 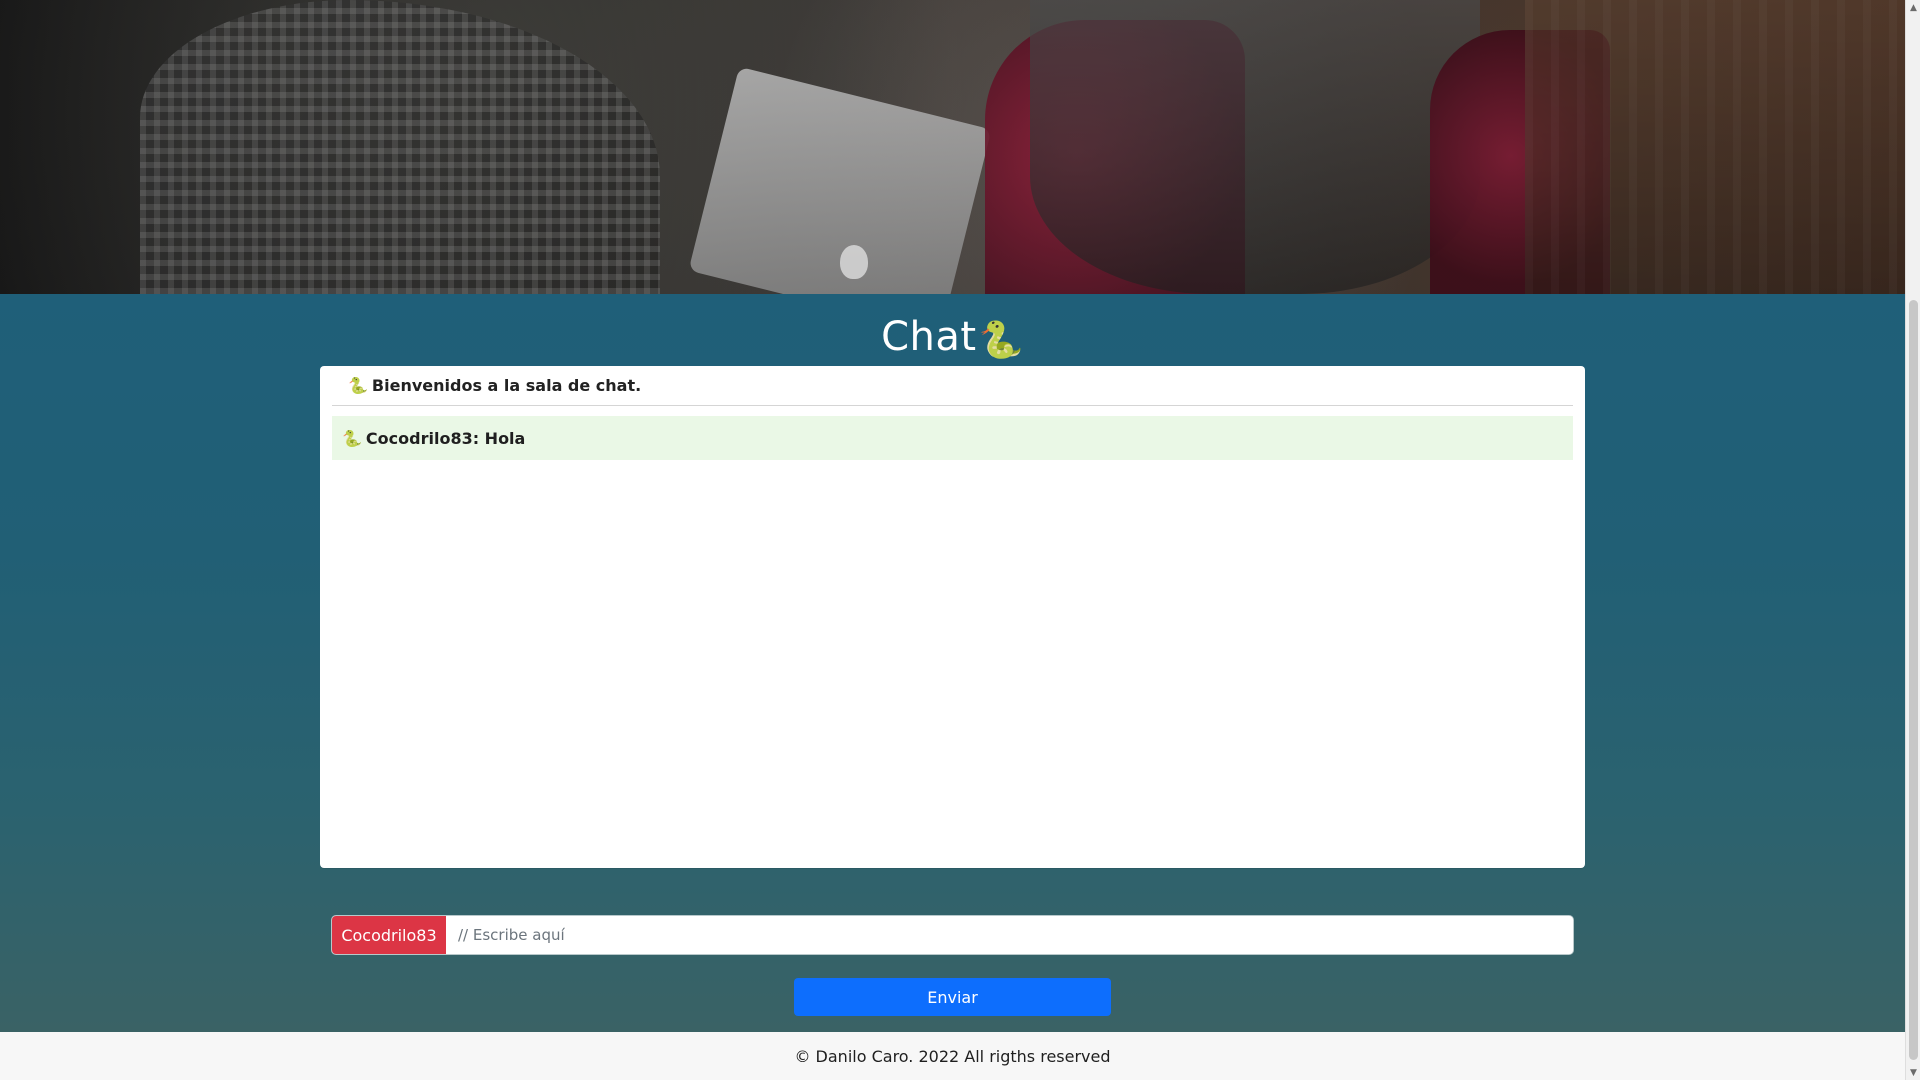 What do you see at coordinates (854, 262) in the screenshot?
I see `apple-logo-icon` at bounding box center [854, 262].